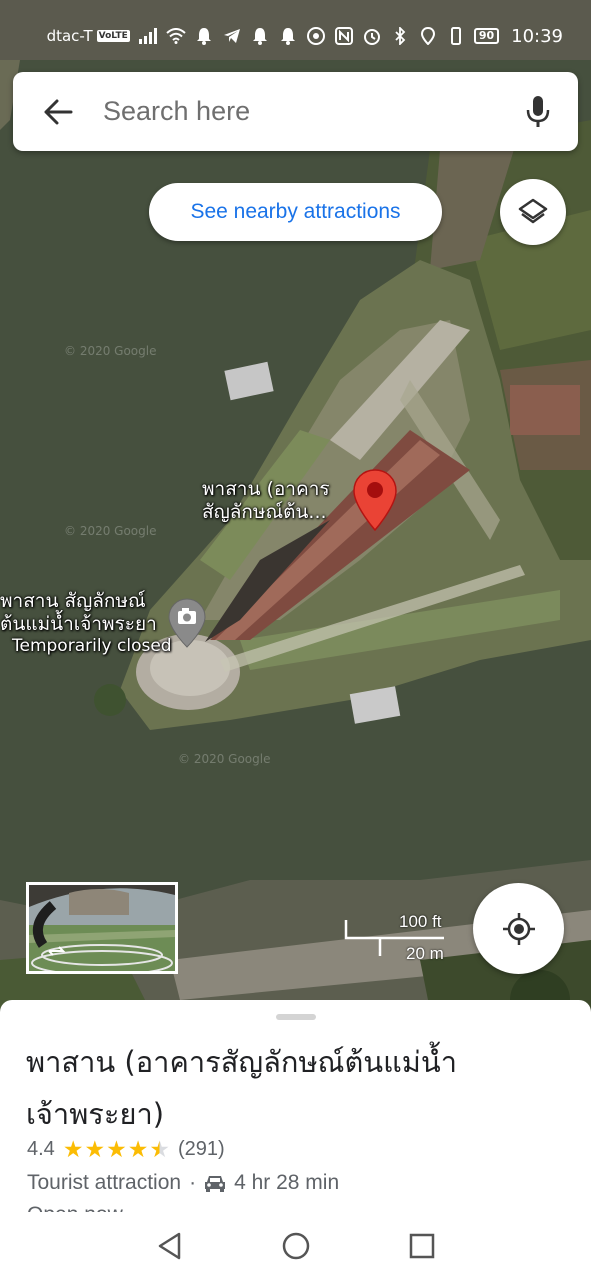  I want to click on star-half-icon: ★, so click(159, 1149).